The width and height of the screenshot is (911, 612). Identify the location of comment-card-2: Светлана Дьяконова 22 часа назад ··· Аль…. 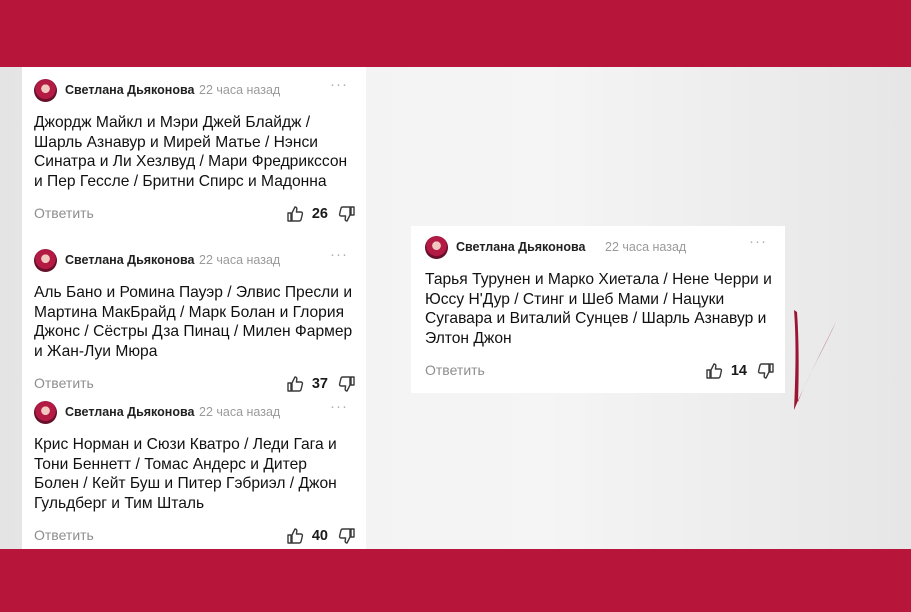
(195, 321).